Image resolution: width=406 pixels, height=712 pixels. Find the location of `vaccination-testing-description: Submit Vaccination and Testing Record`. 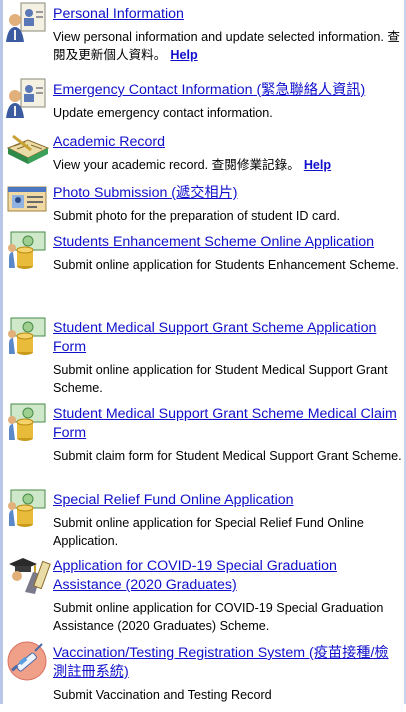

vaccination-testing-description: Submit Vaccination and Testing Record is located at coordinates (162, 695).